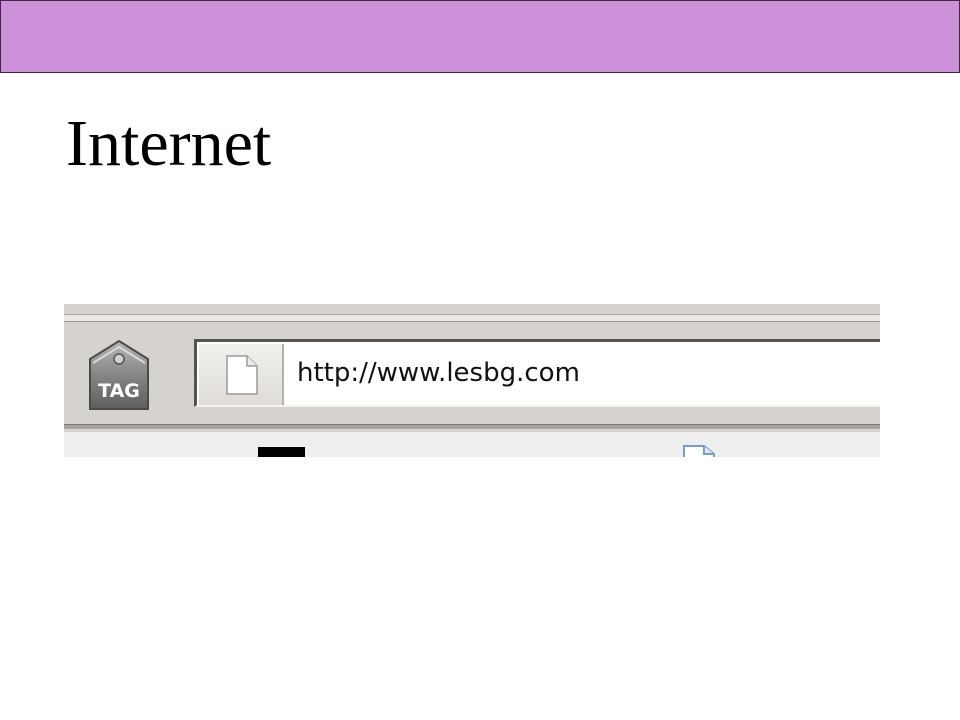 This screenshot has height=720, width=960. What do you see at coordinates (472, 318) in the screenshot?
I see `toolbar-divider` at bounding box center [472, 318].